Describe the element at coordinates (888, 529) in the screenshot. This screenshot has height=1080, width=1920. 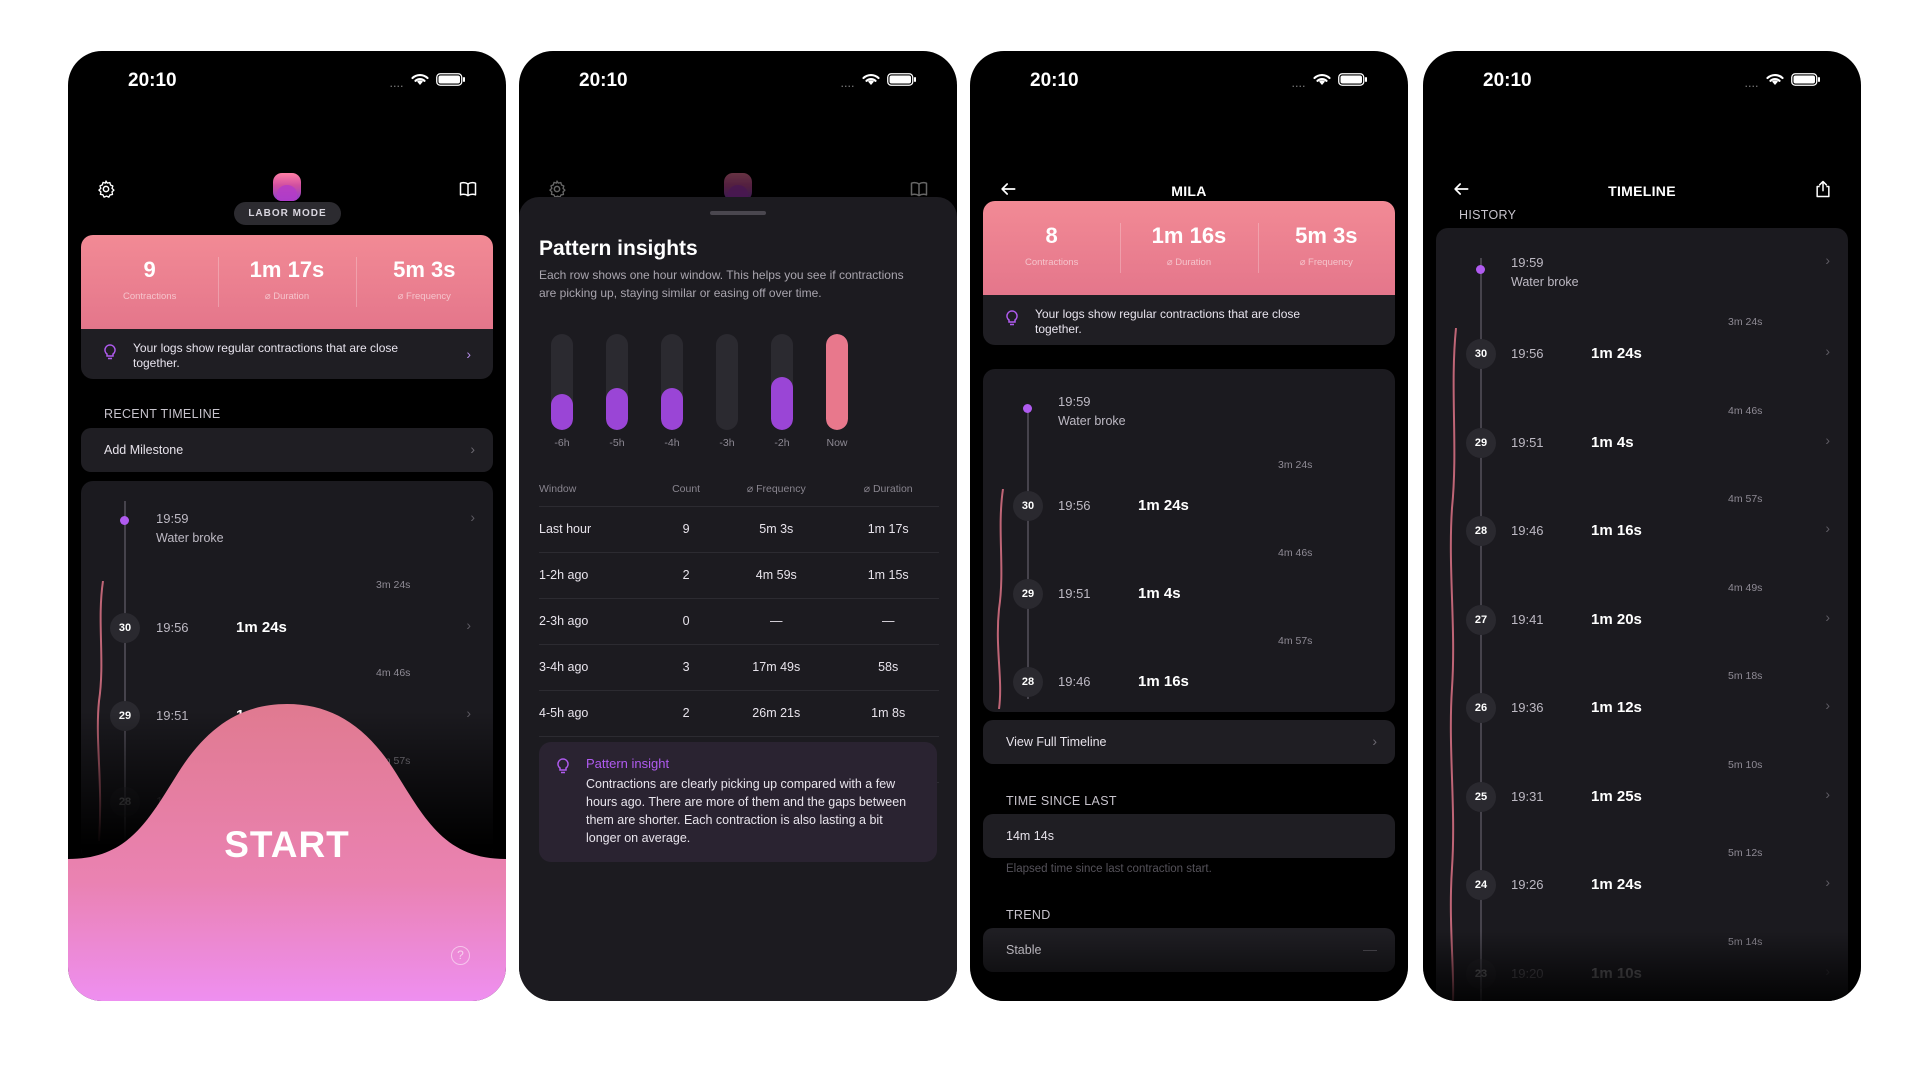
I see `table-cell: 1m 17s` at that location.